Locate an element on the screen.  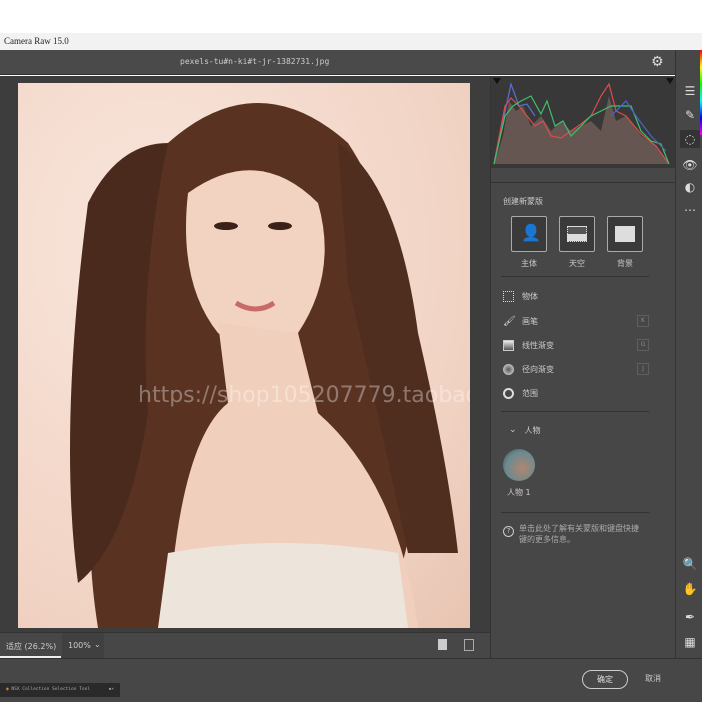
red-eye-icon: 👁 is located at coordinates (690, 165).